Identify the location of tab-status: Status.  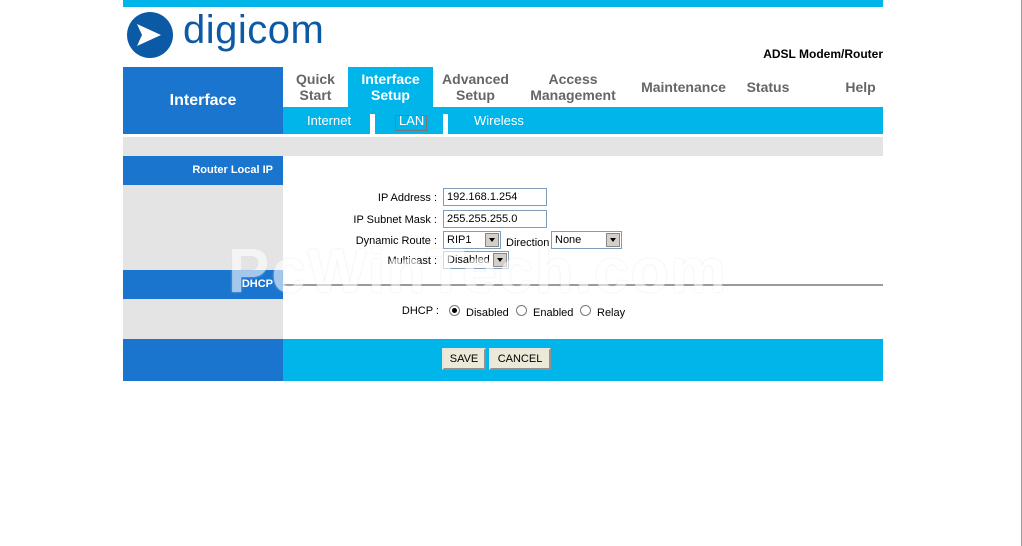
(768, 87).